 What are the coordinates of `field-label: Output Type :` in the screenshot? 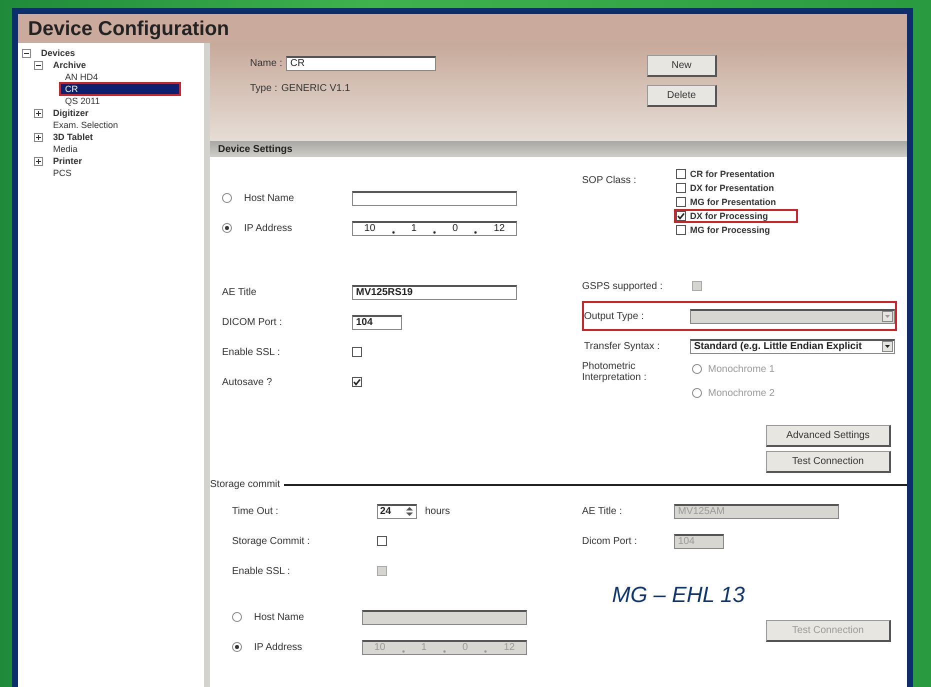 It's located at (614, 316).